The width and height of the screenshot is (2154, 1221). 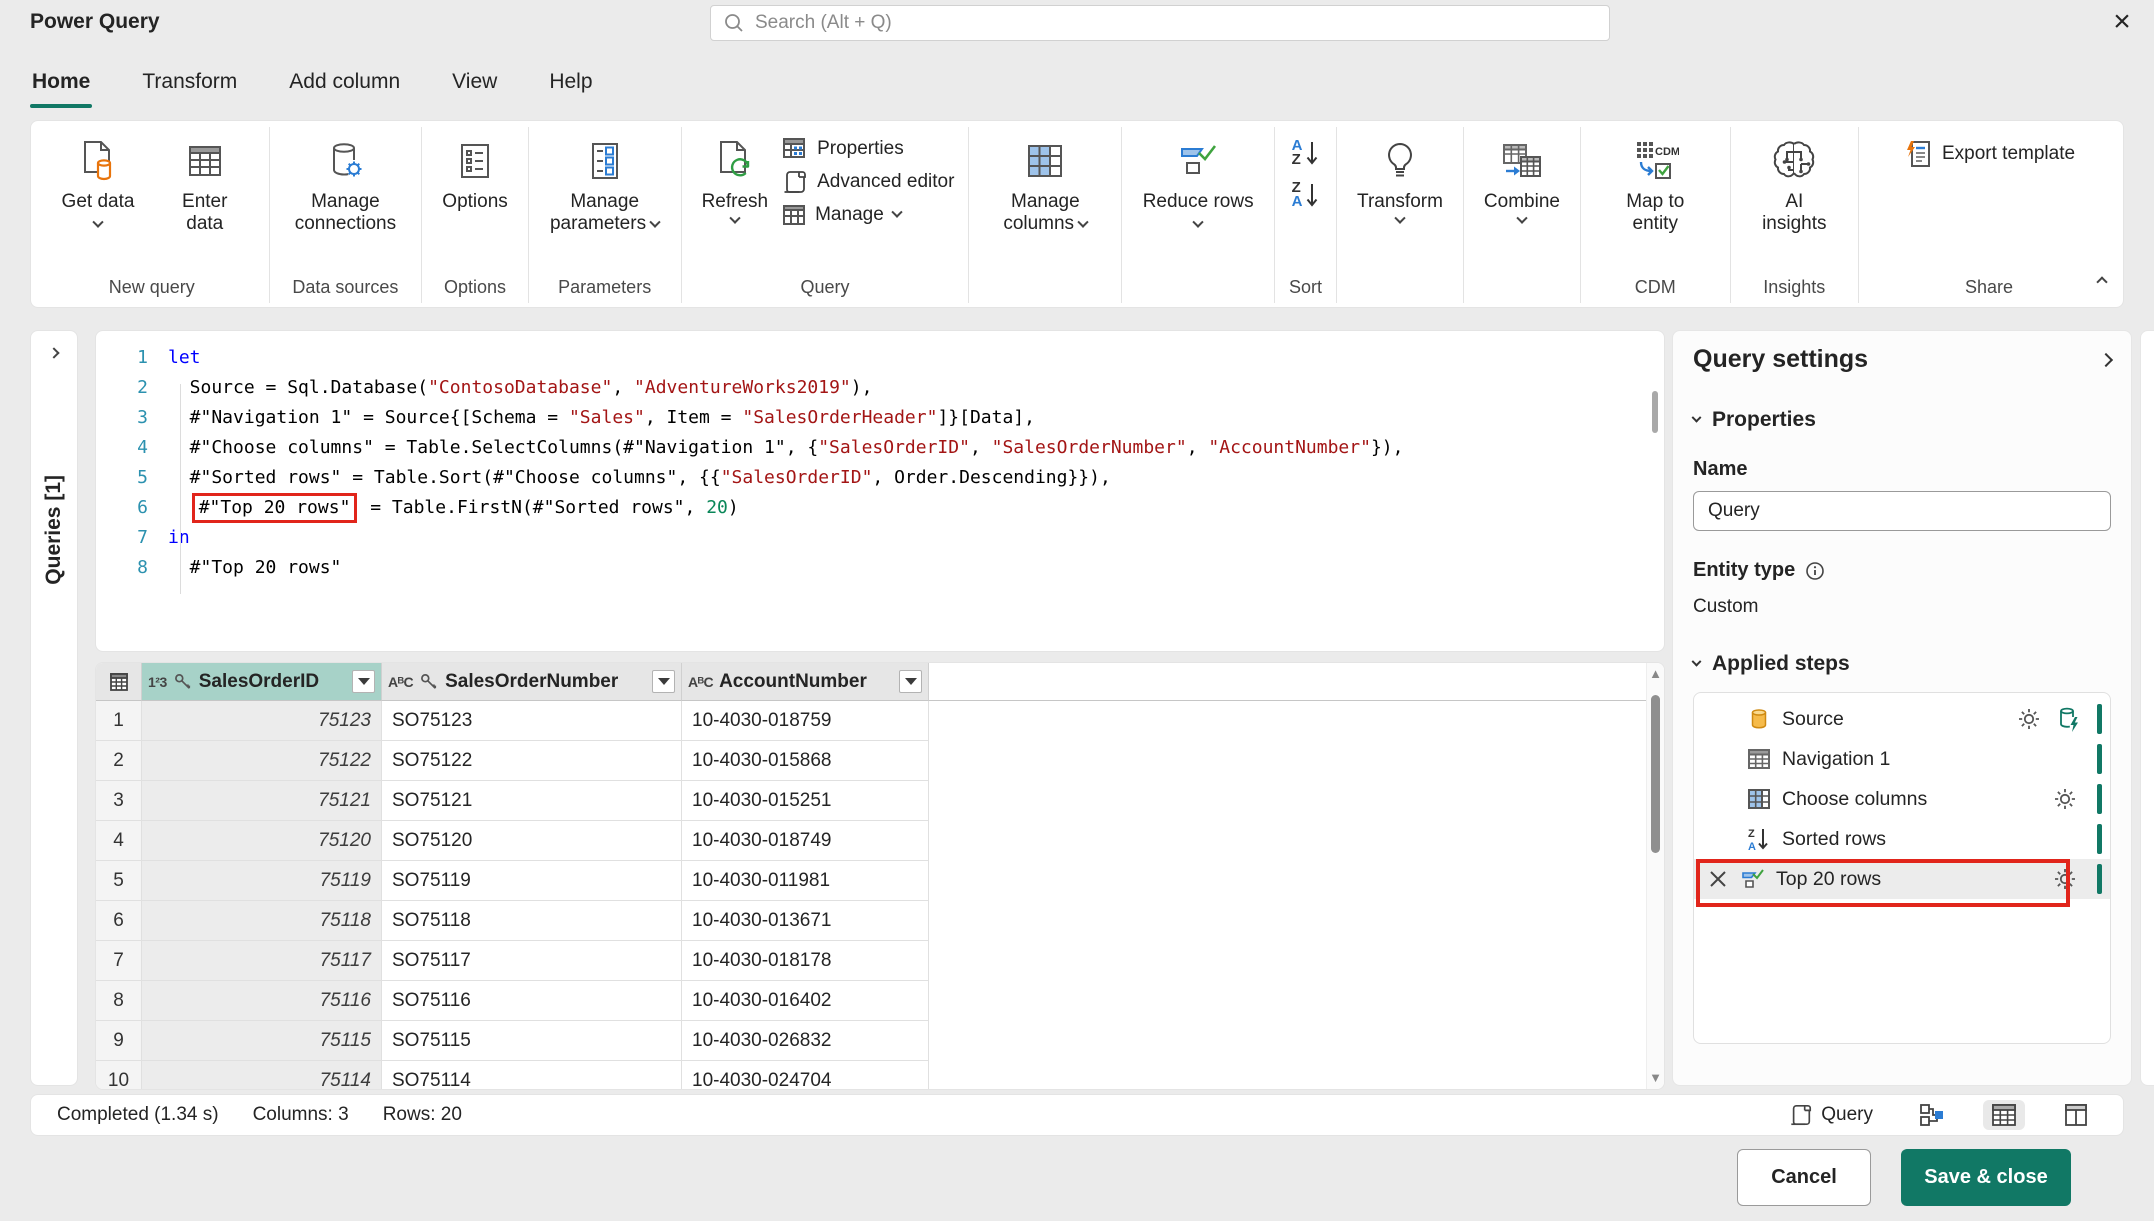 What do you see at coordinates (119, 841) in the screenshot?
I see `row-number: 4` at bounding box center [119, 841].